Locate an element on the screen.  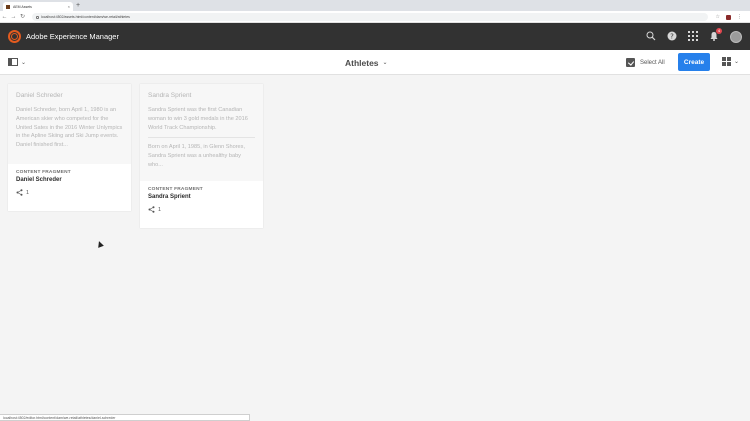
card-info: CONTENT FRAGMENT Sandra Sprient 1 is located at coordinates (201, 200).